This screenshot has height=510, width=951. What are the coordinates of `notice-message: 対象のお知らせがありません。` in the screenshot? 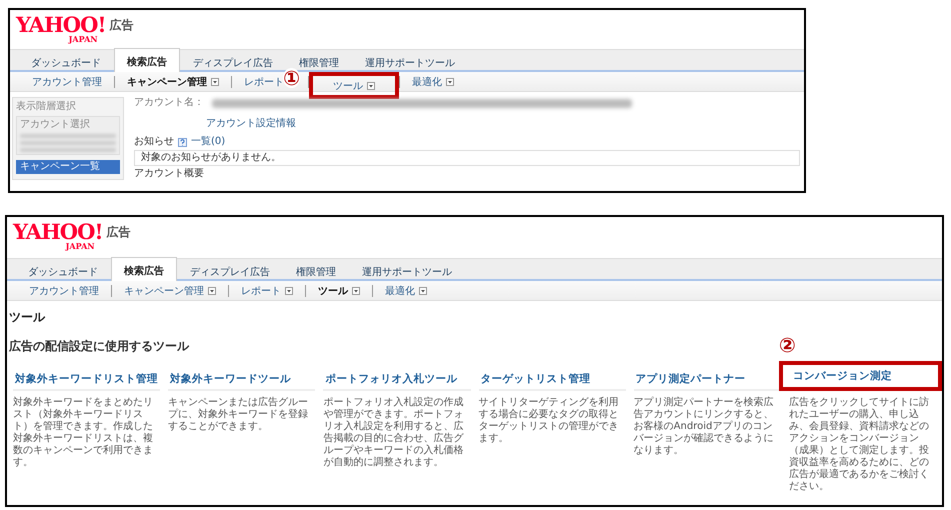 It's located at (467, 158).